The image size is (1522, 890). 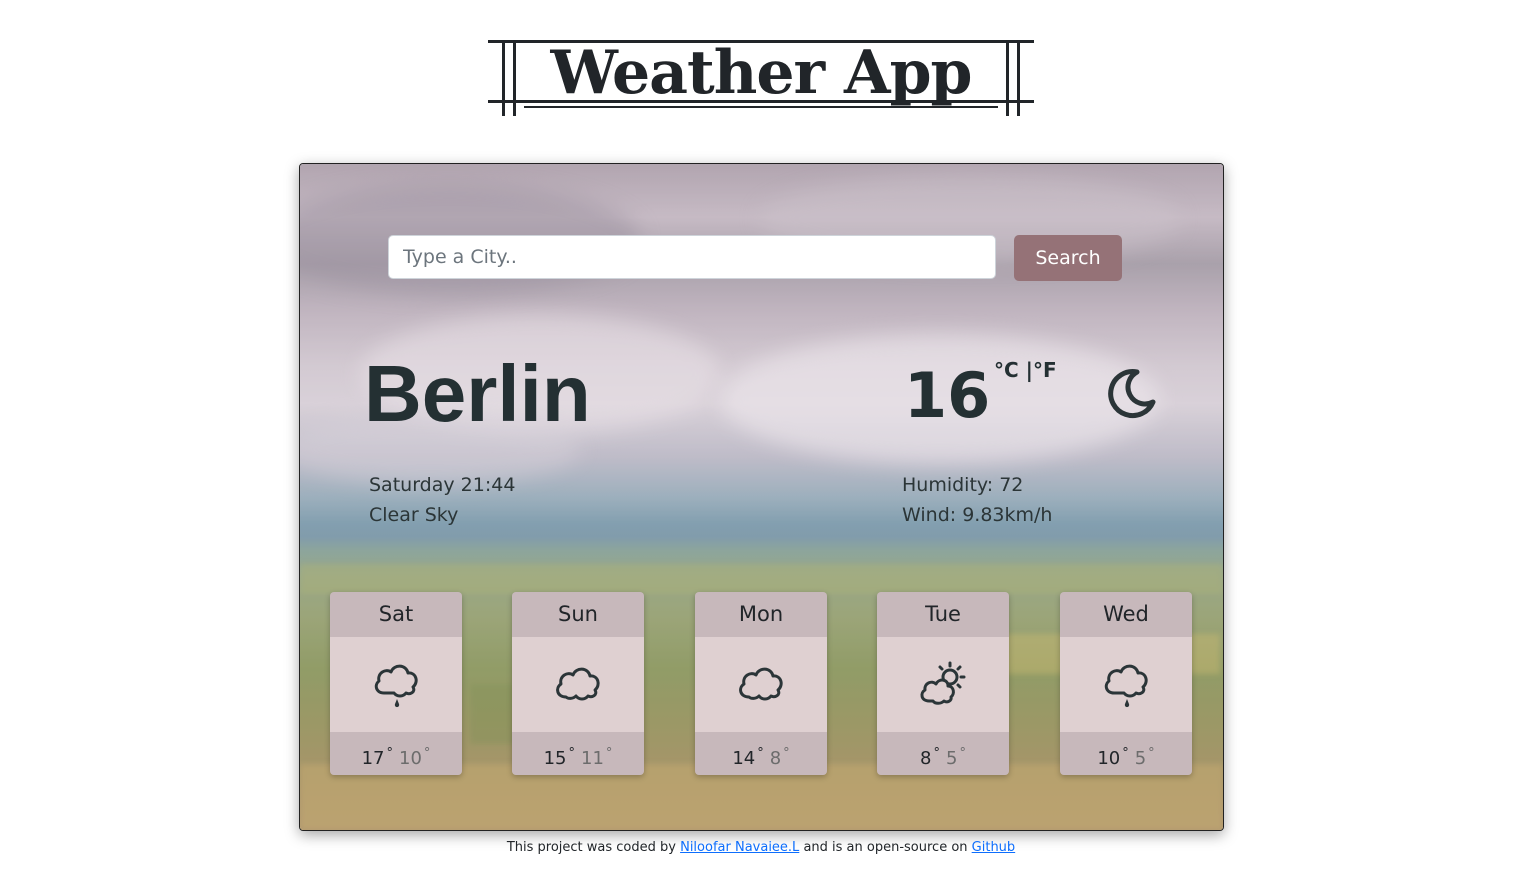 What do you see at coordinates (414, 515) in the screenshot?
I see `weather-description: Clear Sky` at bounding box center [414, 515].